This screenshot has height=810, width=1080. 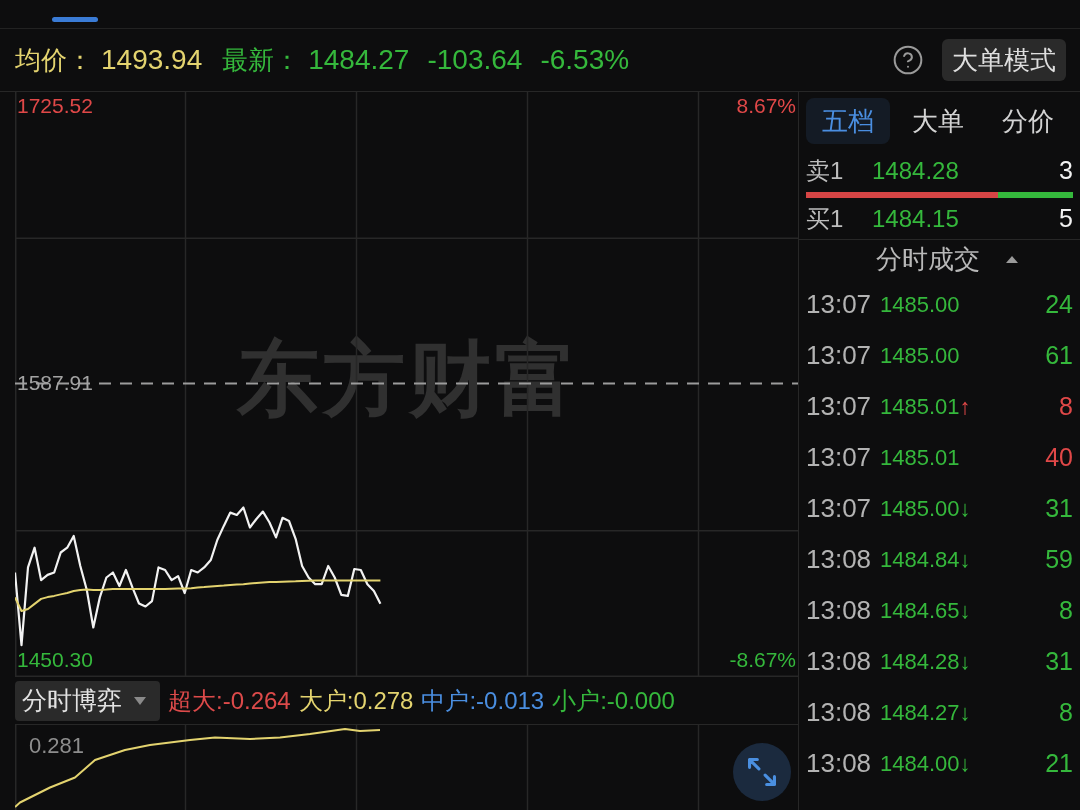 I want to click on ask-price: 1484.28, so click(x=915, y=171).